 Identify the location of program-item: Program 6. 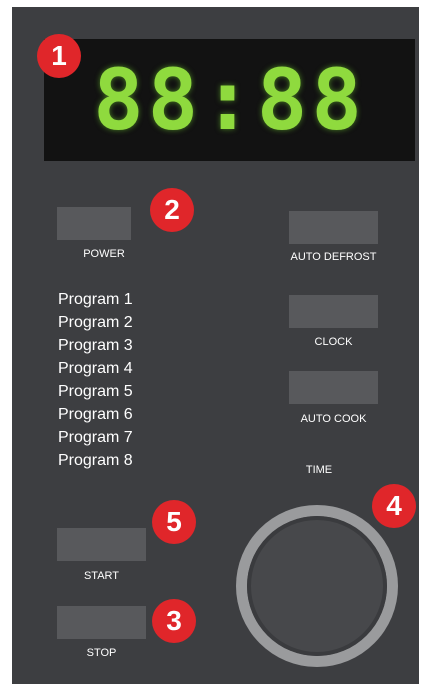
(95, 414).